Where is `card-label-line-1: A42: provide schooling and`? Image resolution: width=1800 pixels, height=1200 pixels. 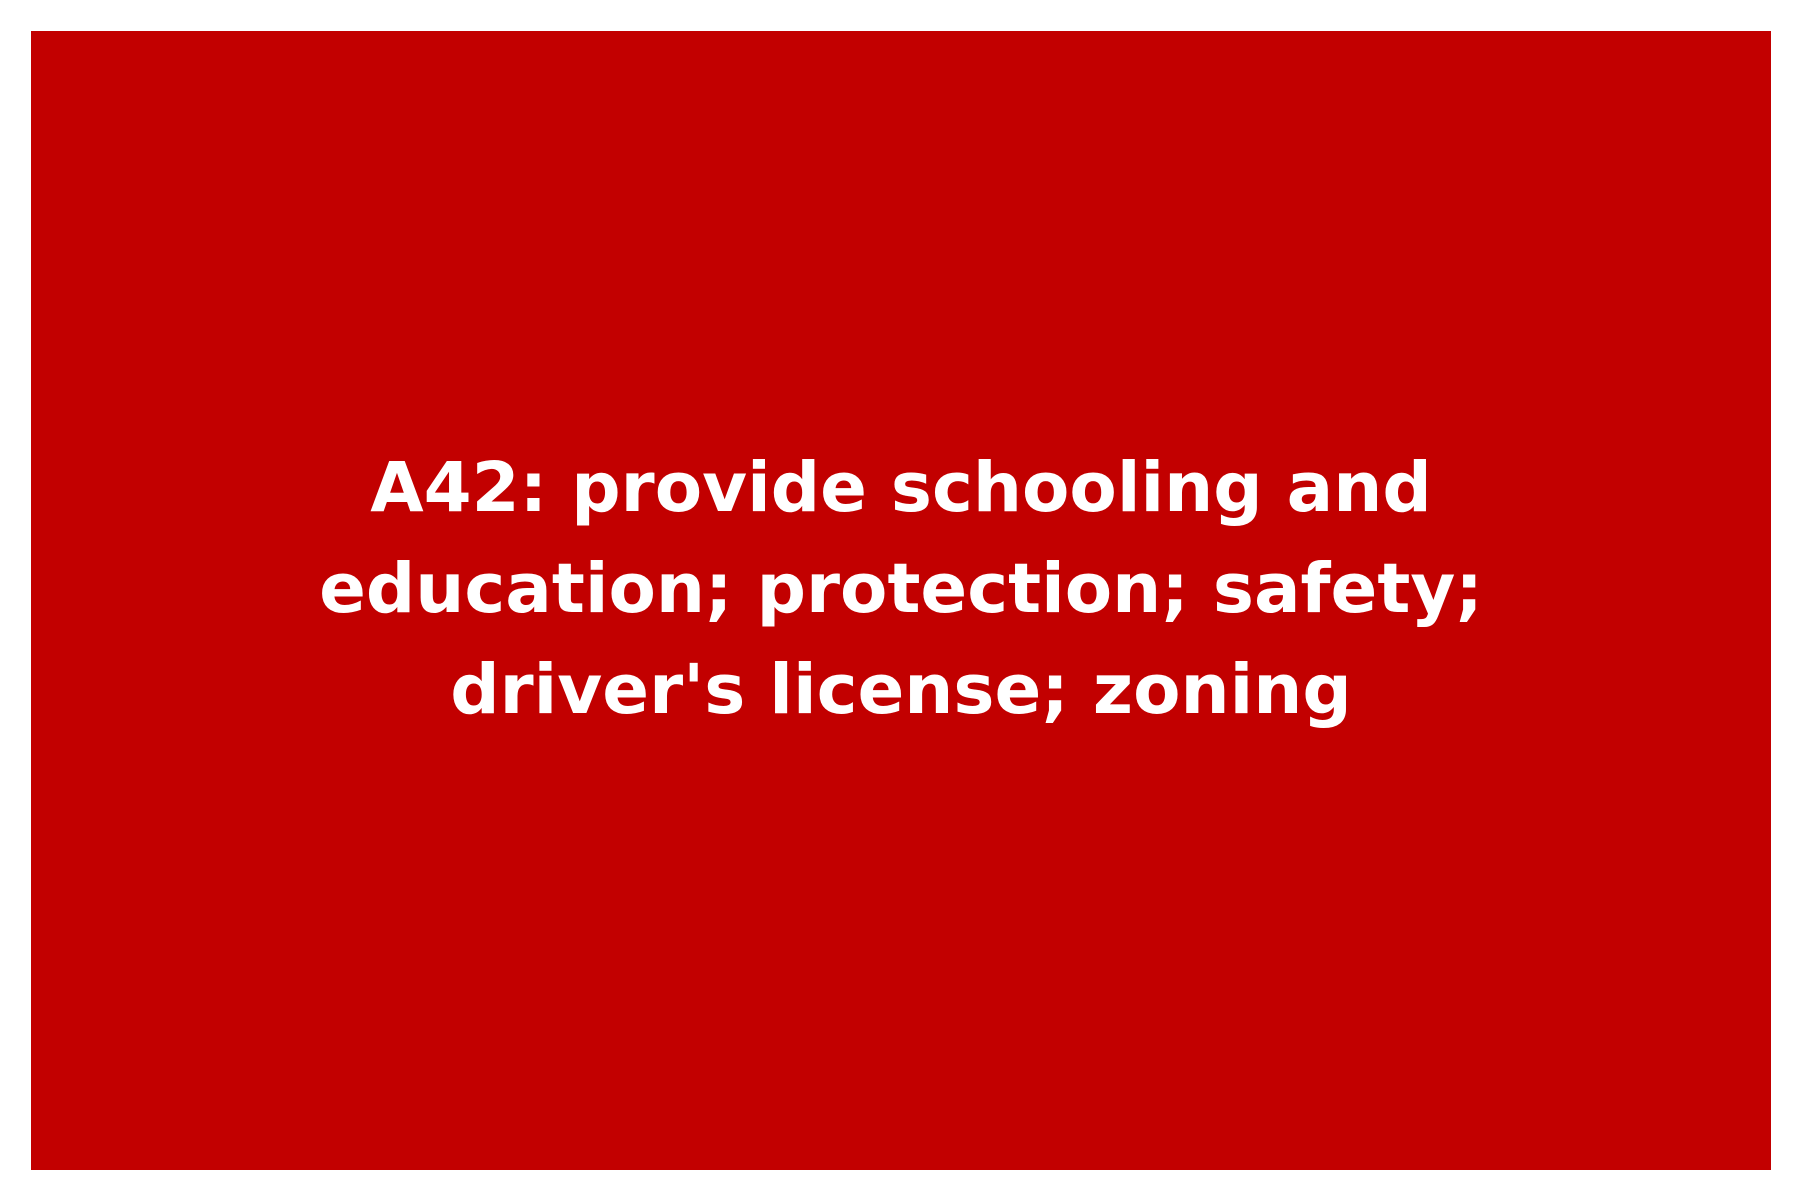 card-label-line-1: A42: provide schooling and is located at coordinates (901, 488).